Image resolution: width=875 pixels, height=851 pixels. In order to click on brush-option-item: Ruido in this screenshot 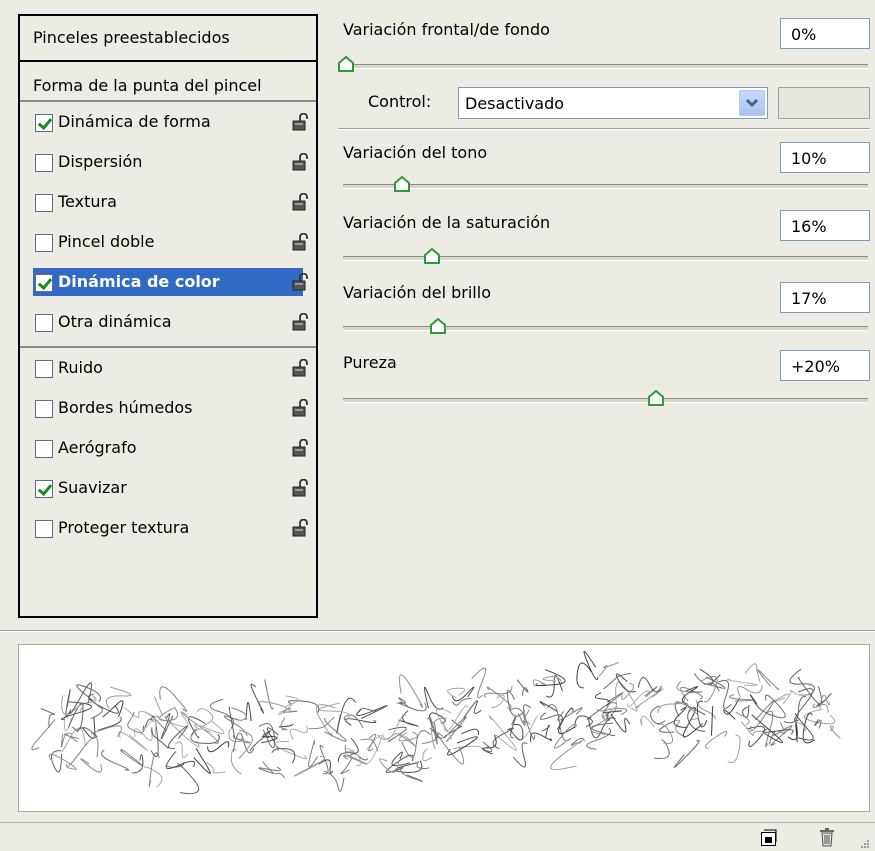, I will do `click(168, 368)`.